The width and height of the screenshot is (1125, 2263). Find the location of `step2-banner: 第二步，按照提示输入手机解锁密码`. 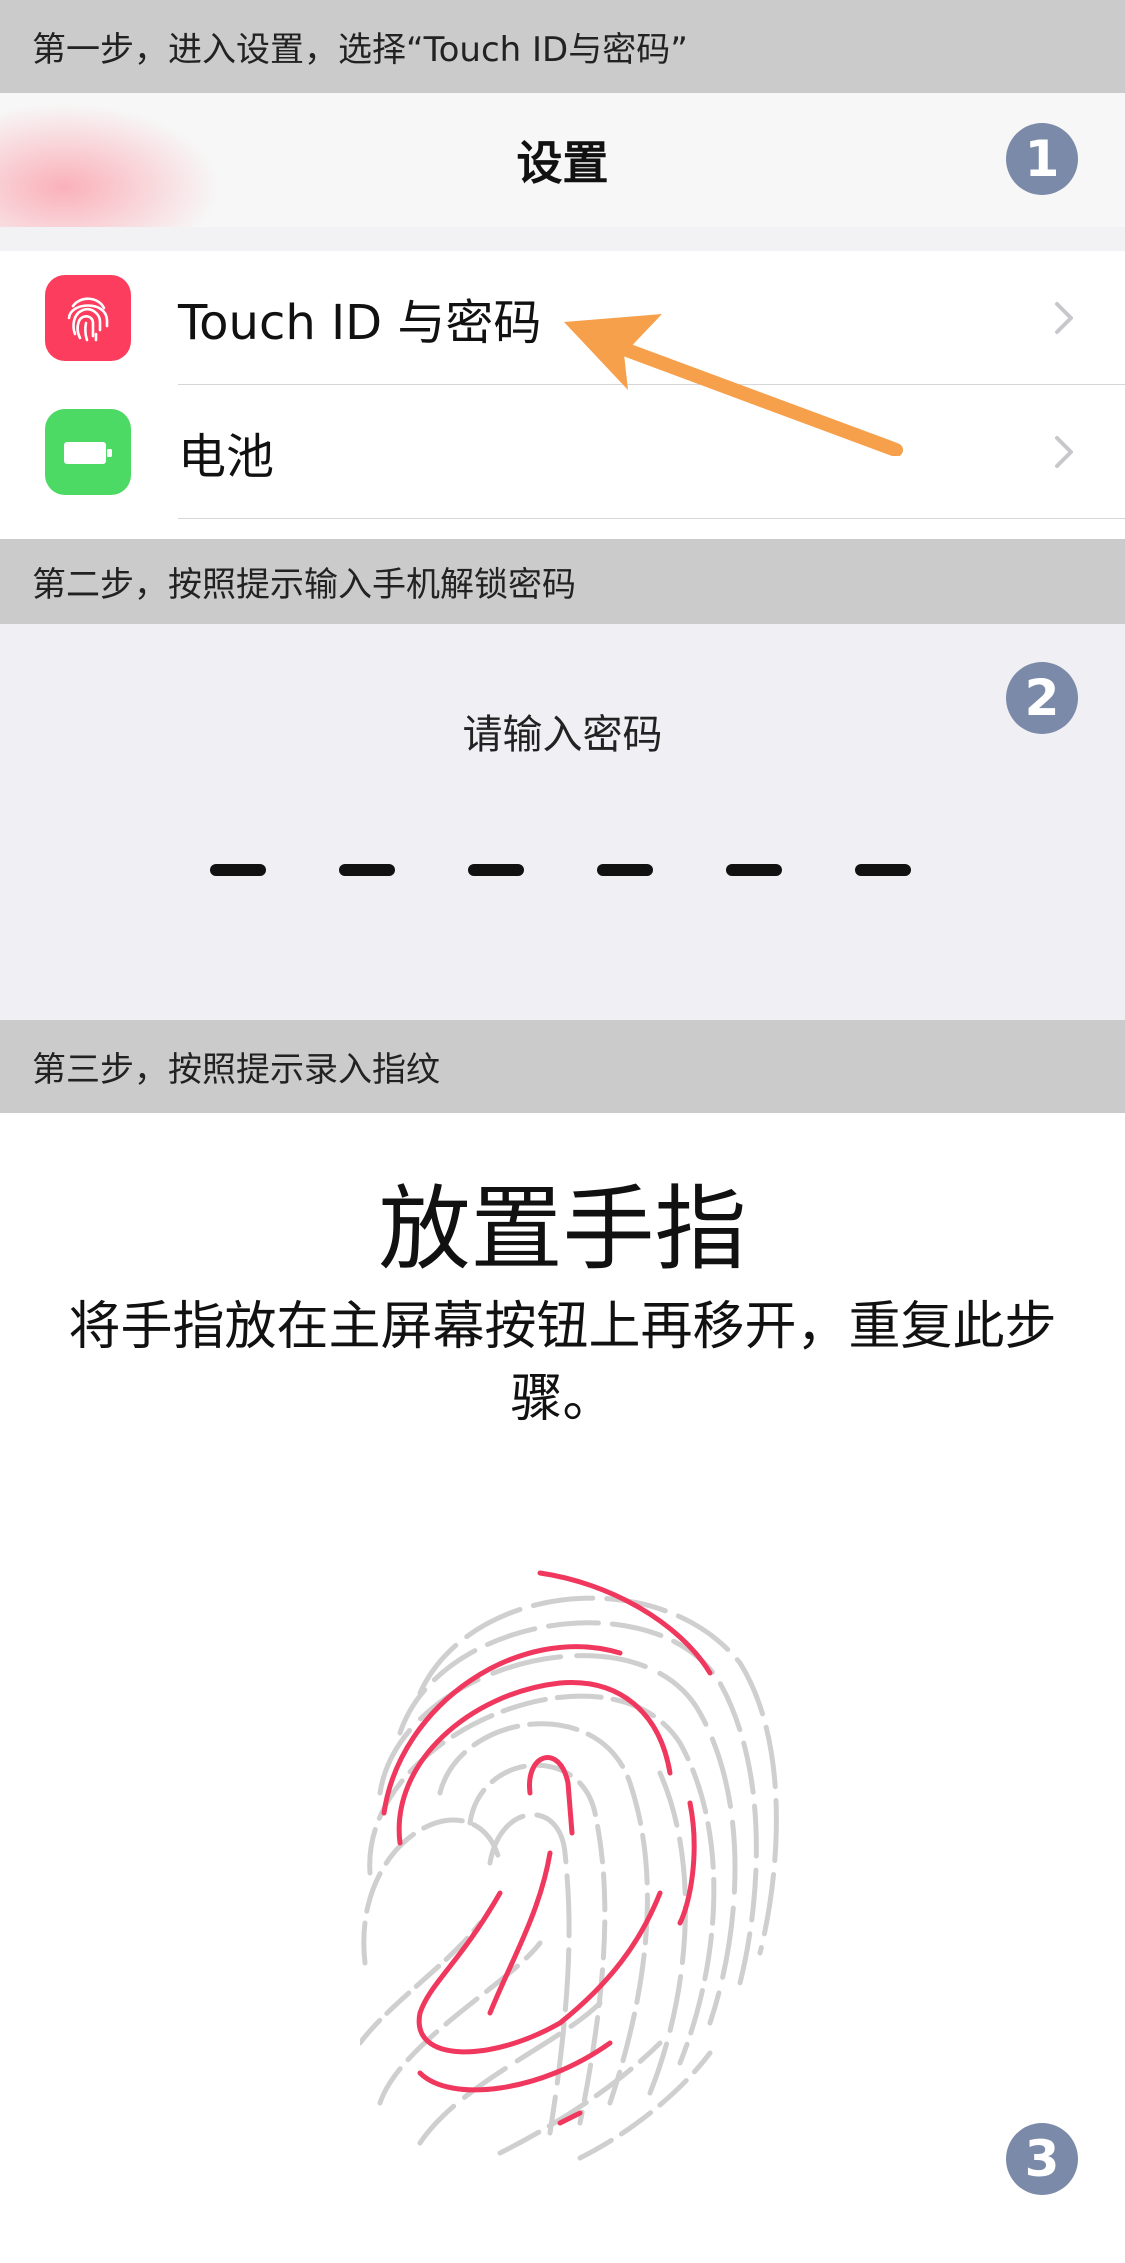

step2-banner: 第二步，按照提示输入手机解锁密码 is located at coordinates (562, 581).